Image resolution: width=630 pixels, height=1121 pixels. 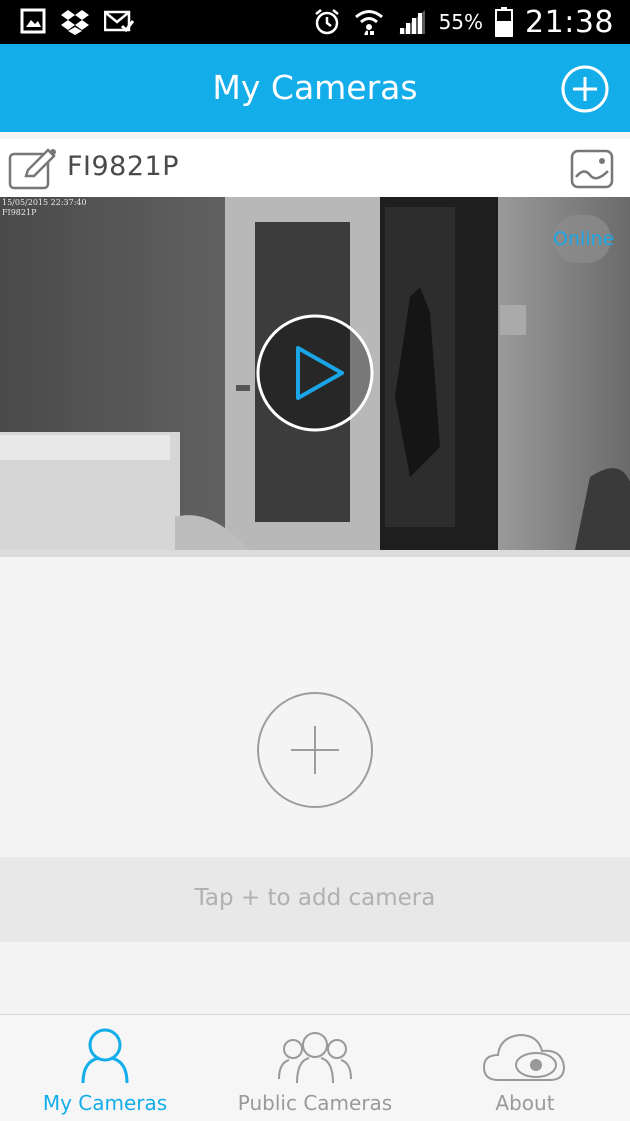 I want to click on user-icon, so click(x=105, y=1056).